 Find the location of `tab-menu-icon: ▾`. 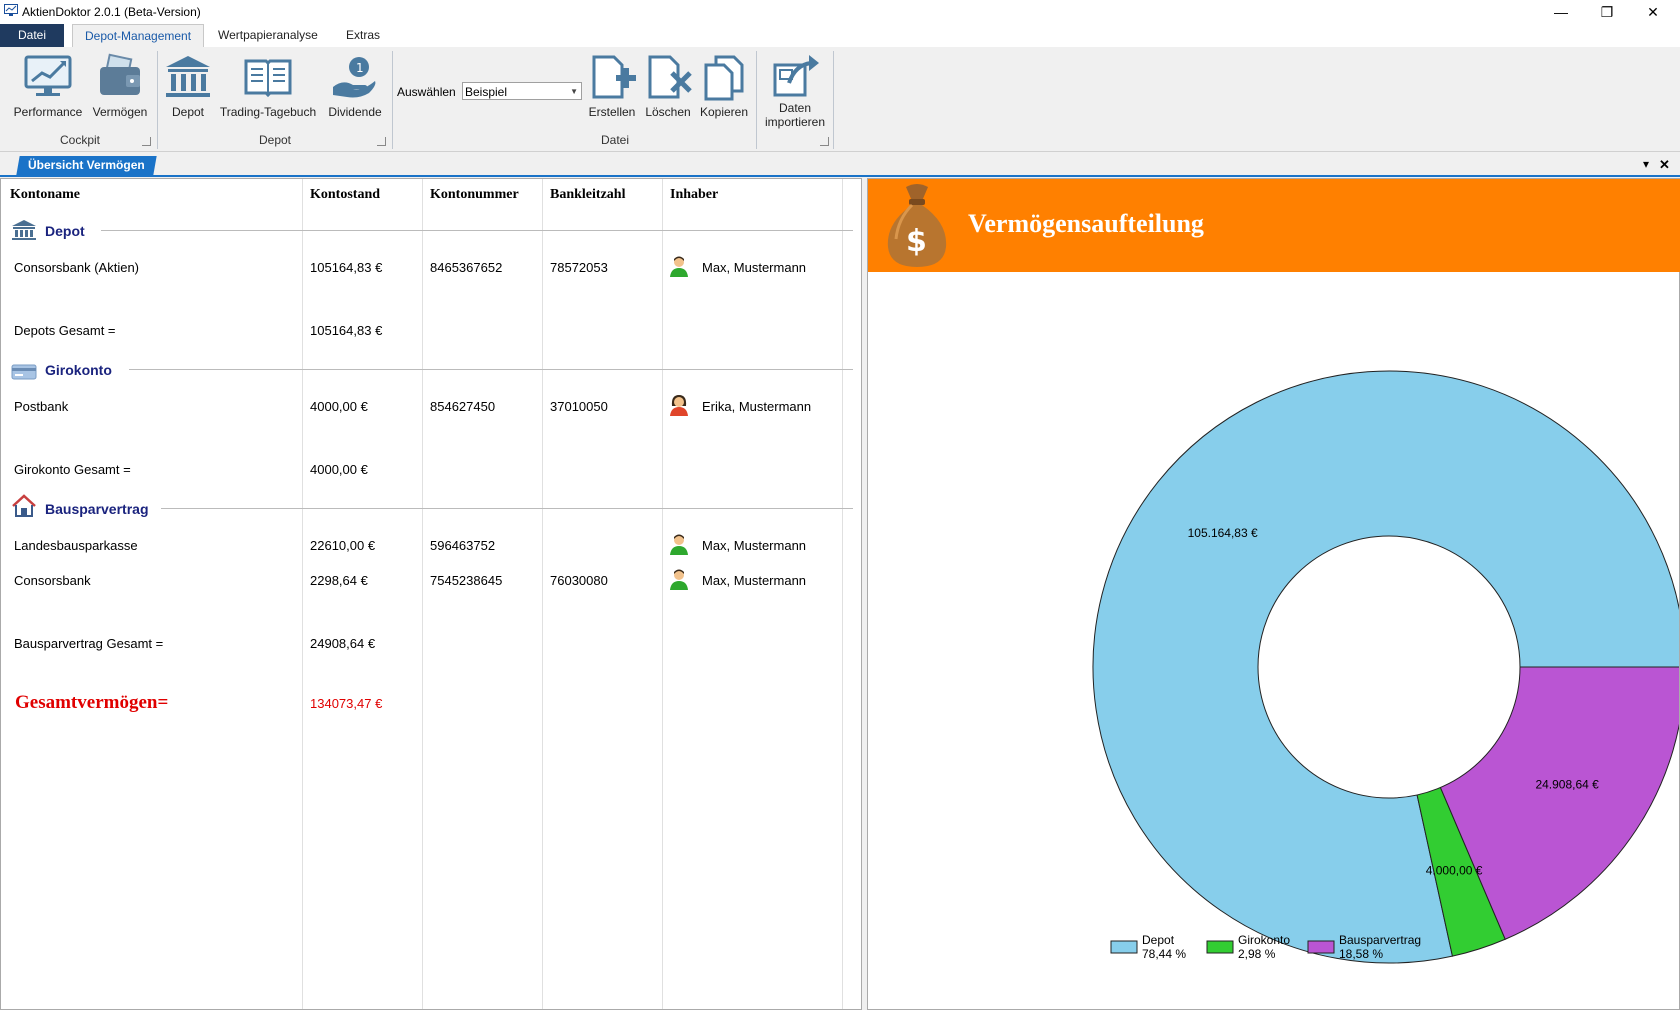

tab-menu-icon: ▾ is located at coordinates (1646, 164).